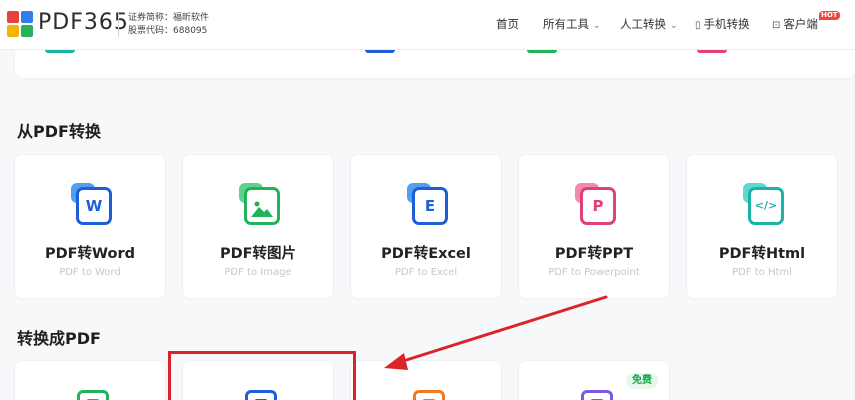 The image size is (855, 400). Describe the element at coordinates (90, 254) in the screenshot. I see `card-title: PDF转Word` at that location.